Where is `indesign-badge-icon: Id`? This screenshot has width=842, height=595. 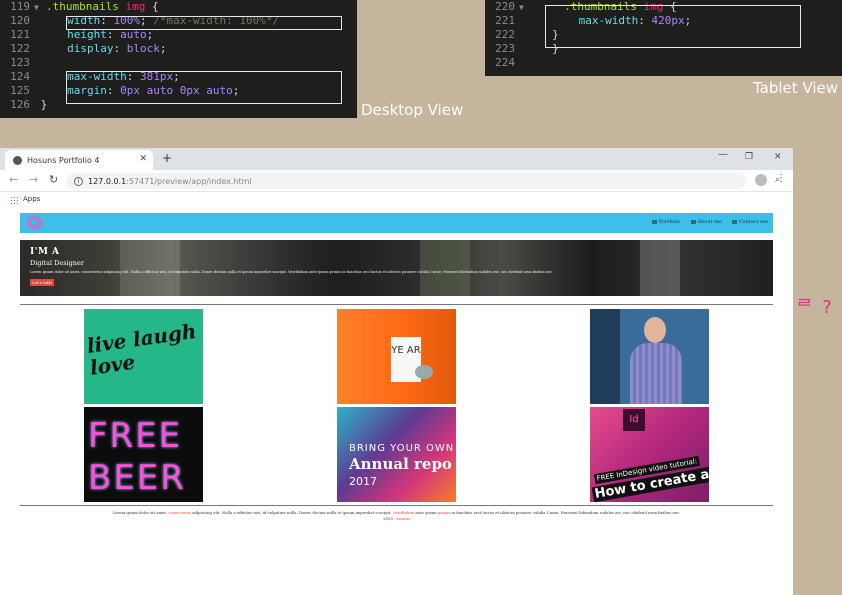
indesign-badge-icon: Id is located at coordinates (634, 420).